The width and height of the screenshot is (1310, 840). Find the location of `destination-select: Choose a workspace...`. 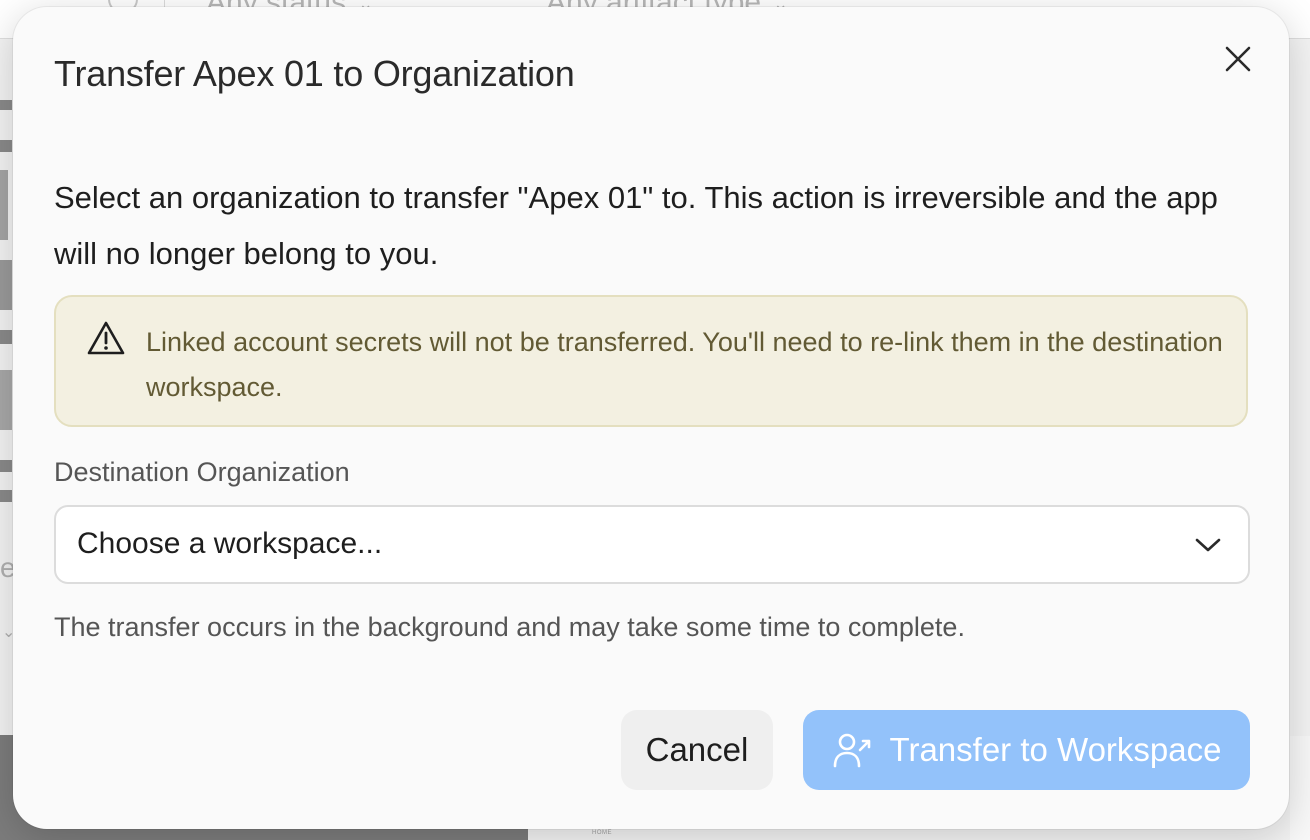

destination-select: Choose a workspace... is located at coordinates (652, 544).